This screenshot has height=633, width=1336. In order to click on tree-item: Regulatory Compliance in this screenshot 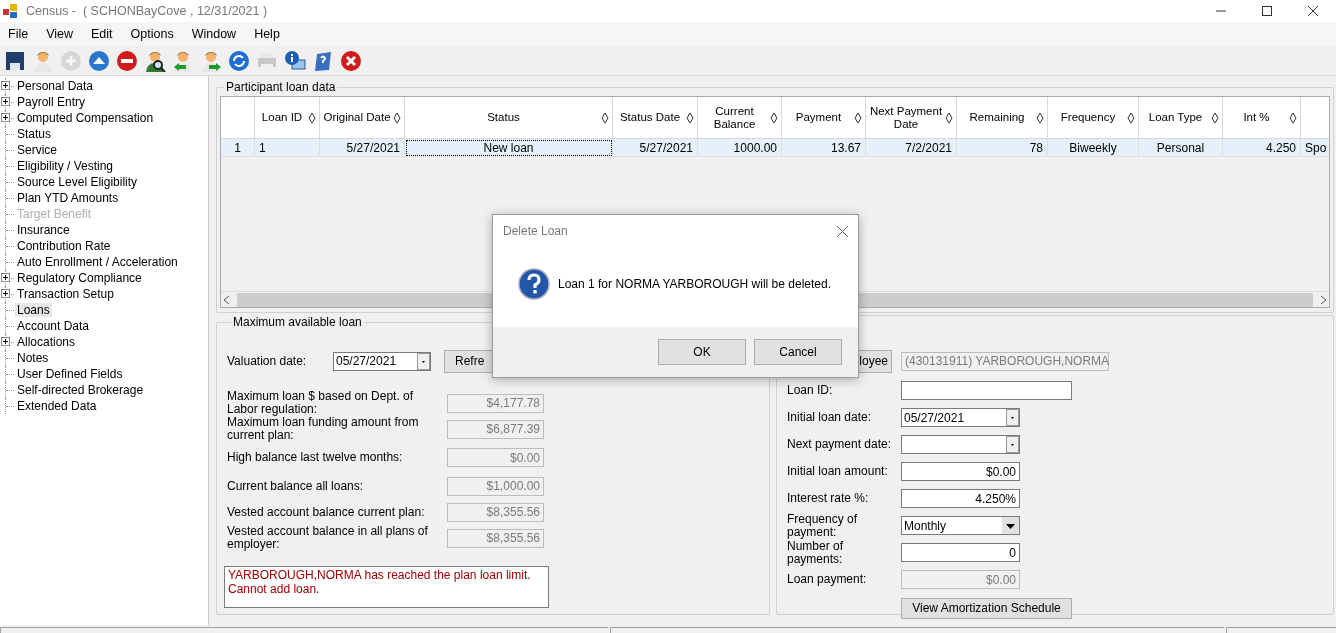, I will do `click(79, 278)`.